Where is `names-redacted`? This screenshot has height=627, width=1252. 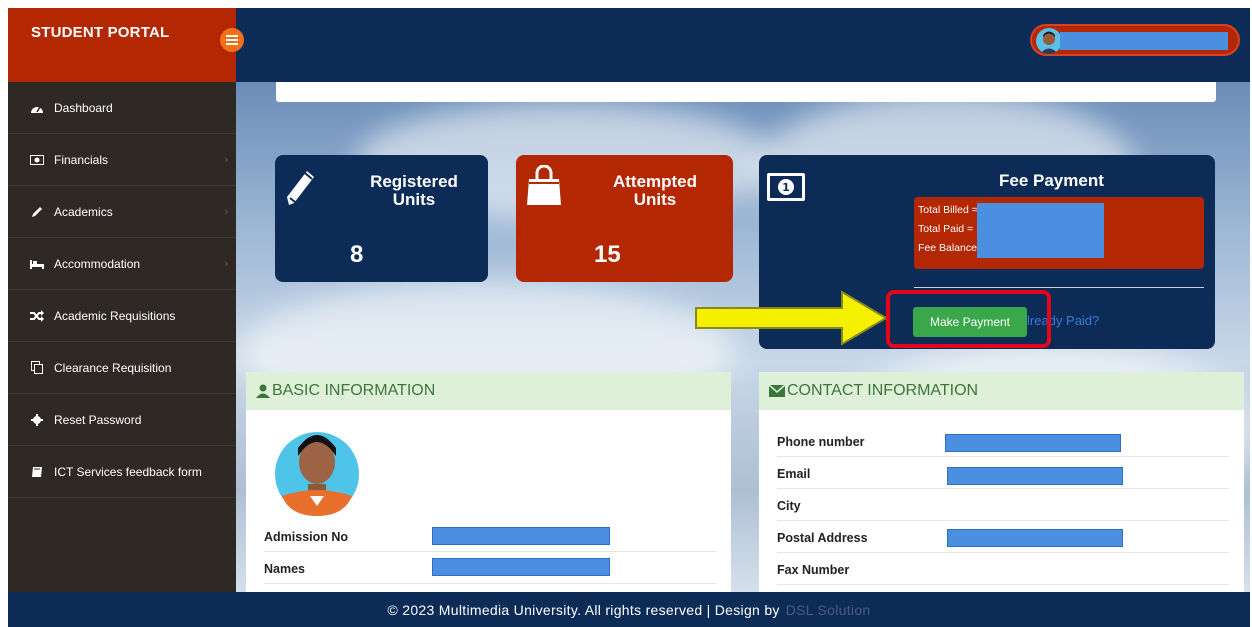 names-redacted is located at coordinates (521, 567).